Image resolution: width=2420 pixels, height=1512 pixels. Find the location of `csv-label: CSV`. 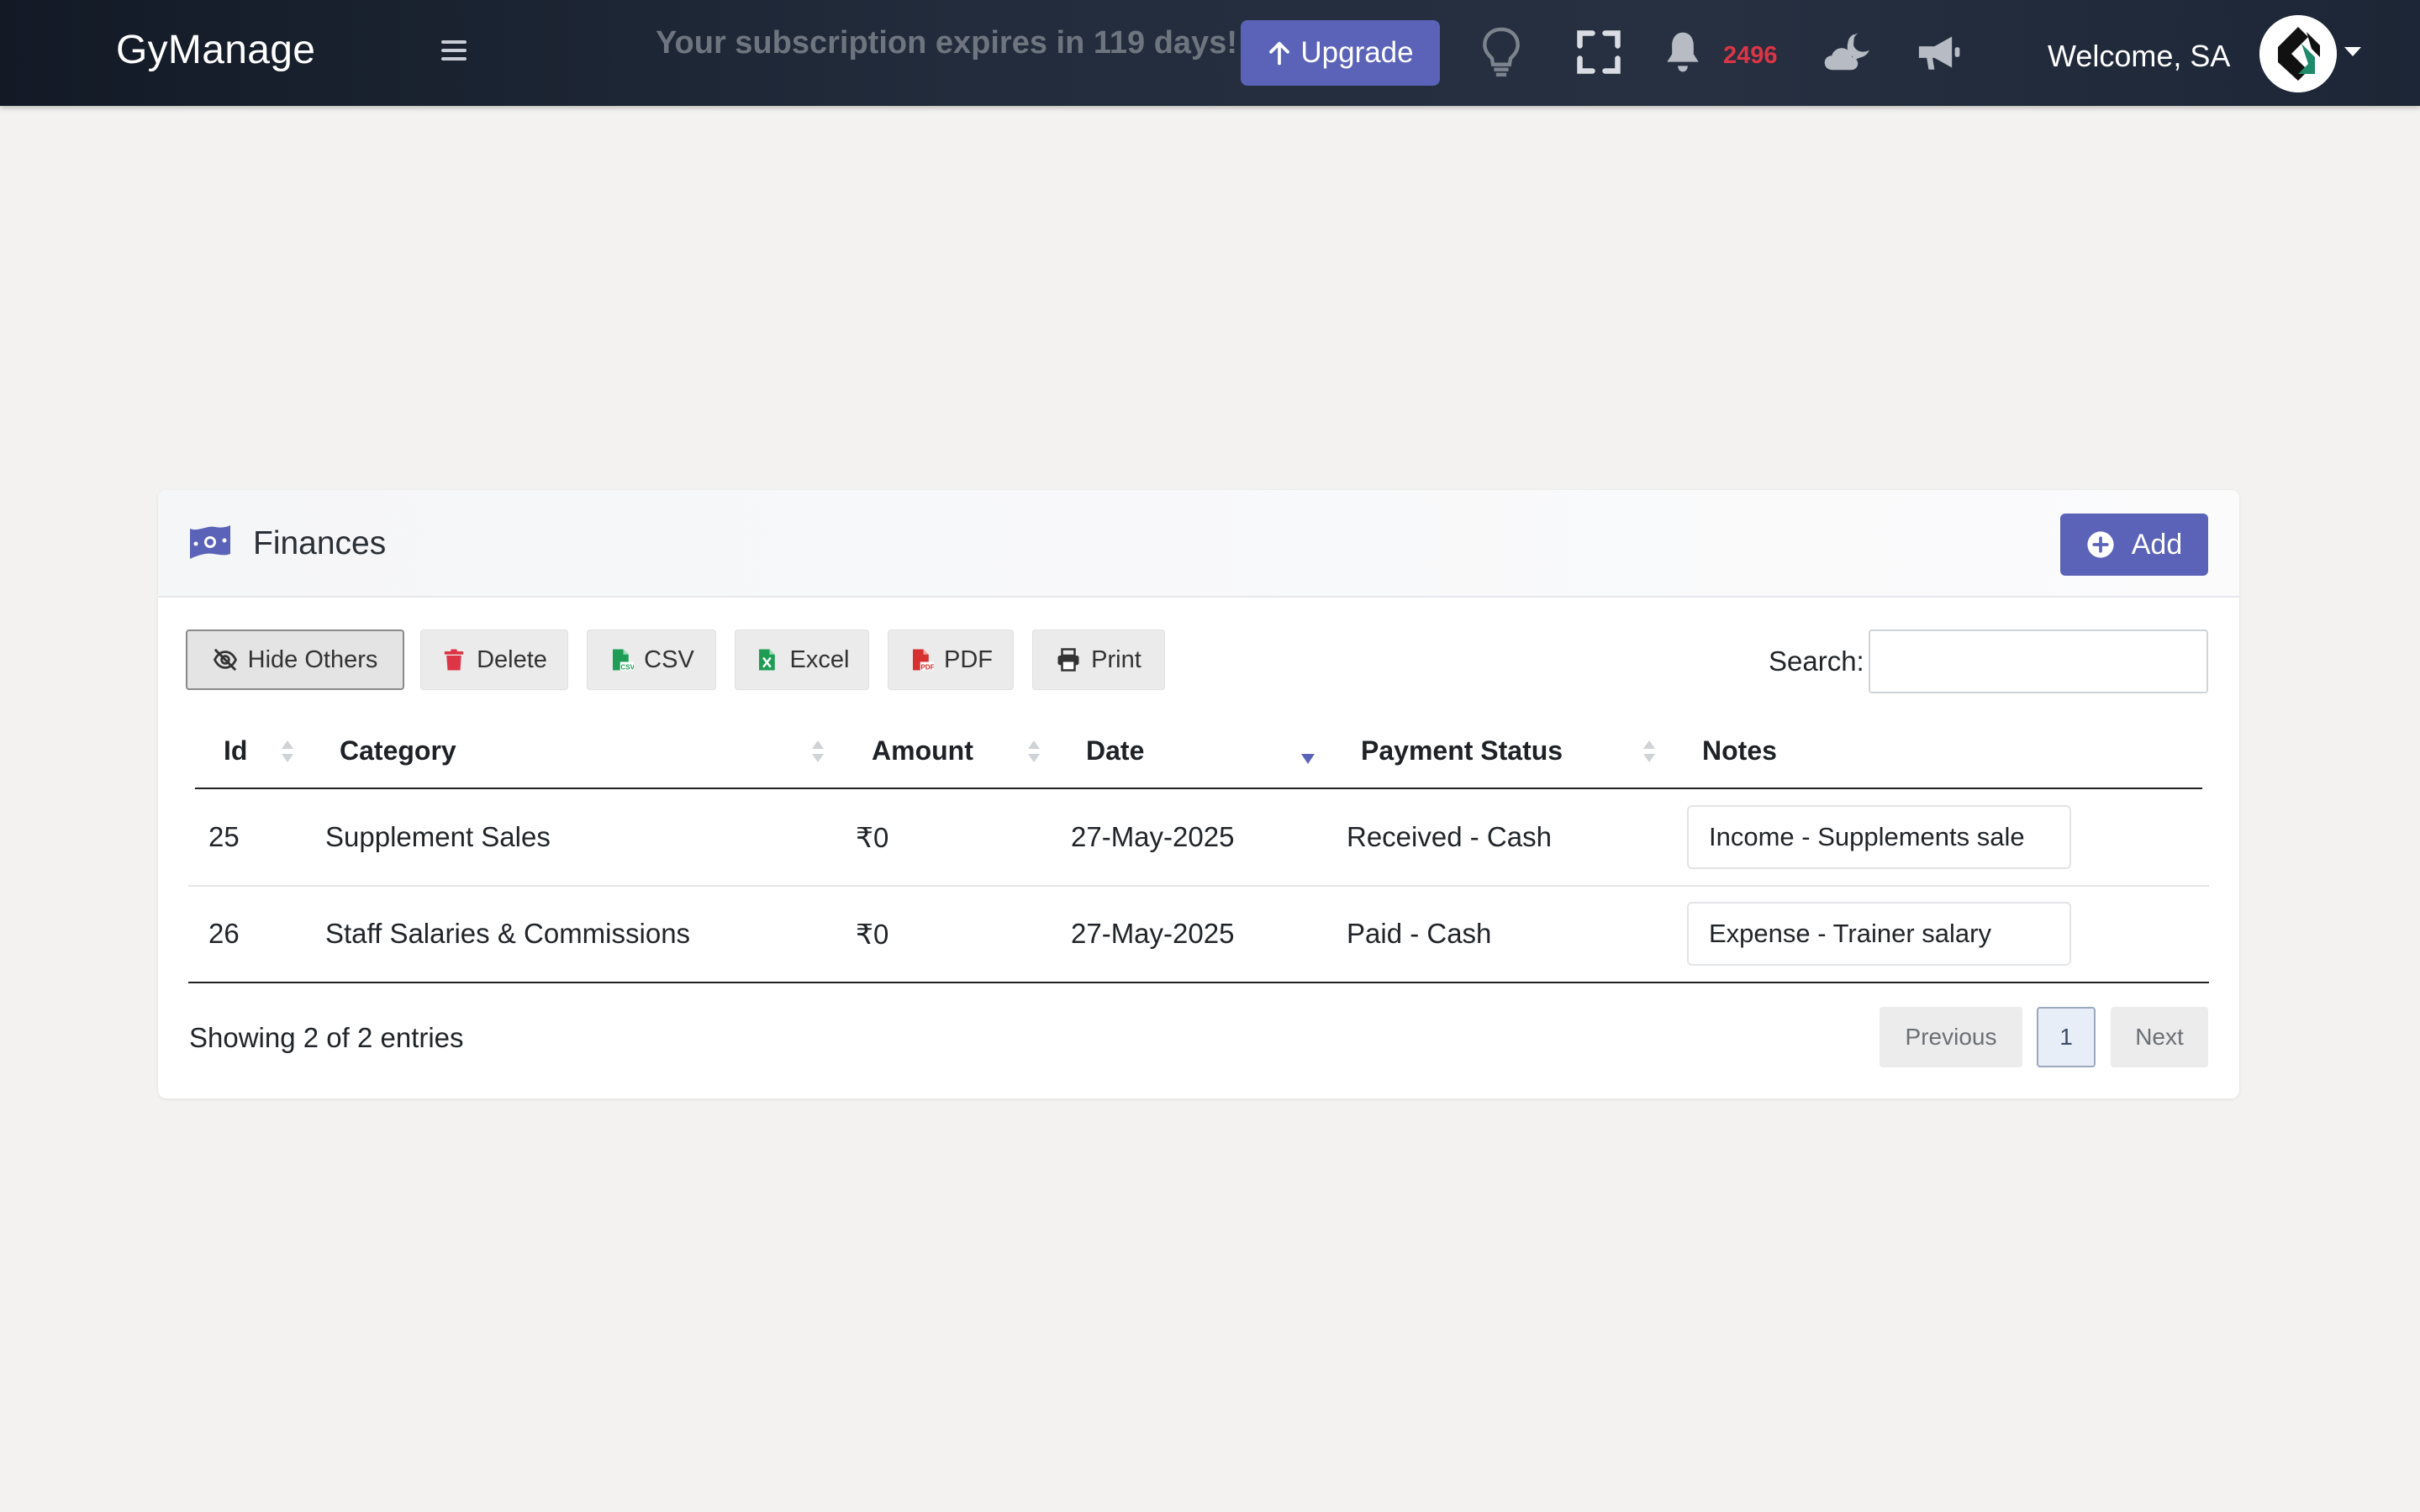

csv-label: CSV is located at coordinates (669, 659).